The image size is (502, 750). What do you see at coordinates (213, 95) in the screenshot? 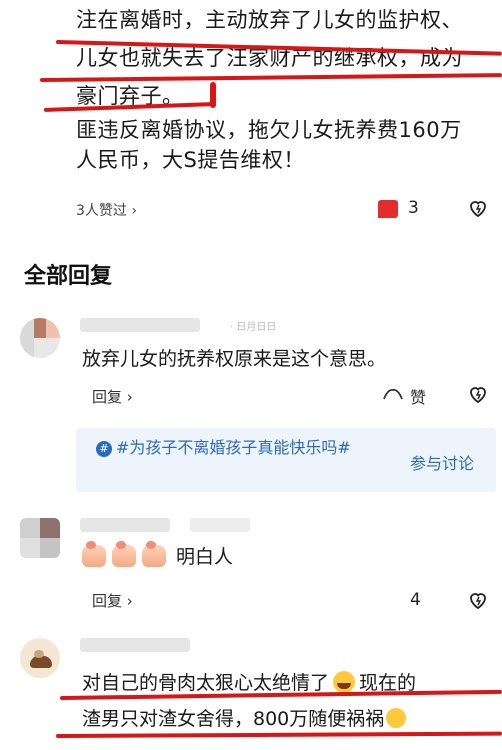
I see `annotation-stroke` at bounding box center [213, 95].